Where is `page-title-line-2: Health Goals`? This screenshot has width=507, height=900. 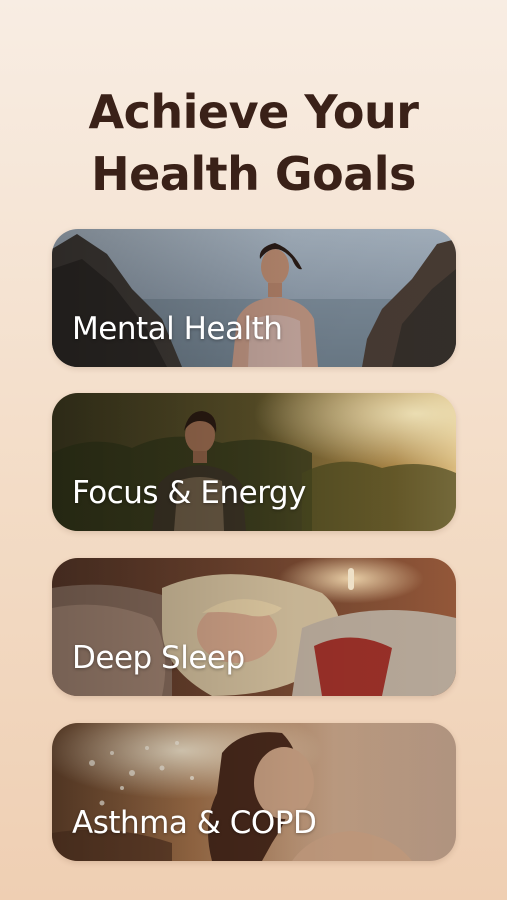 page-title-line-2: Health Goals is located at coordinates (253, 173).